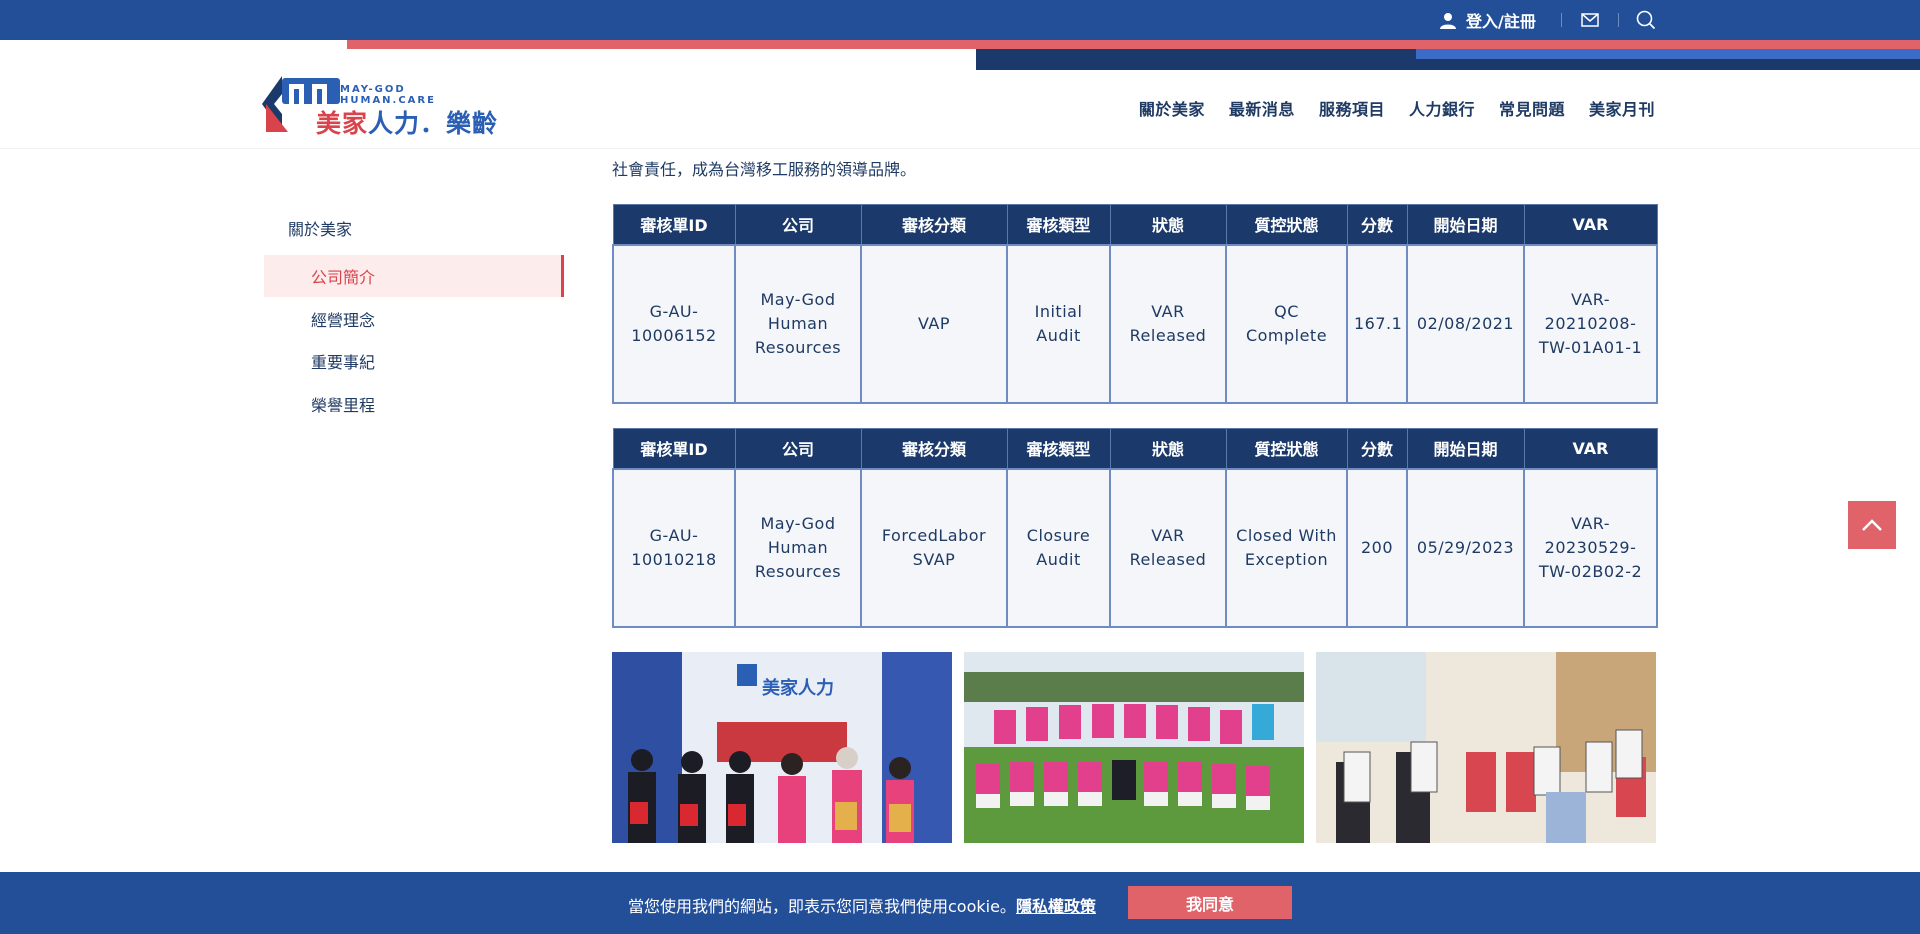 This screenshot has width=1920, height=934. I want to click on nav-item-faq: 常見問題, so click(1532, 108).